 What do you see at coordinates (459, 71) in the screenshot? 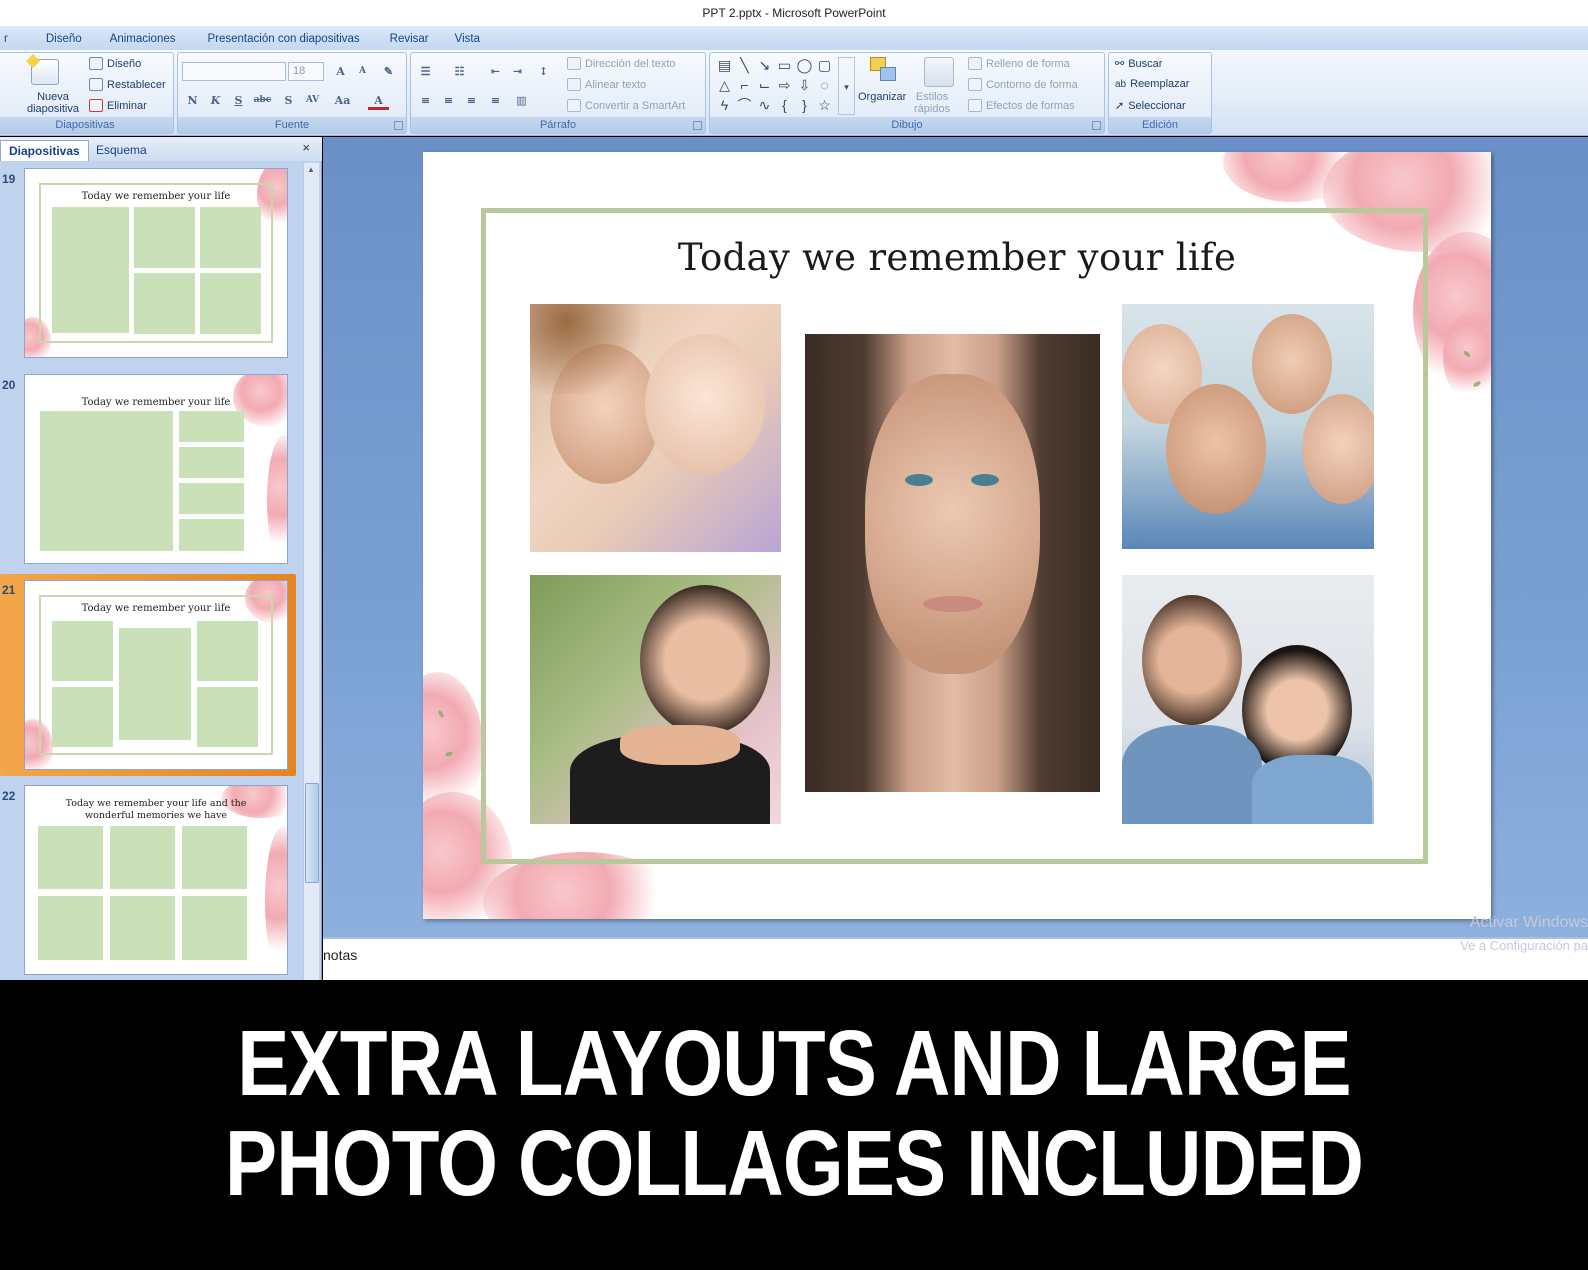
I see `numbering-icon: ☷` at bounding box center [459, 71].